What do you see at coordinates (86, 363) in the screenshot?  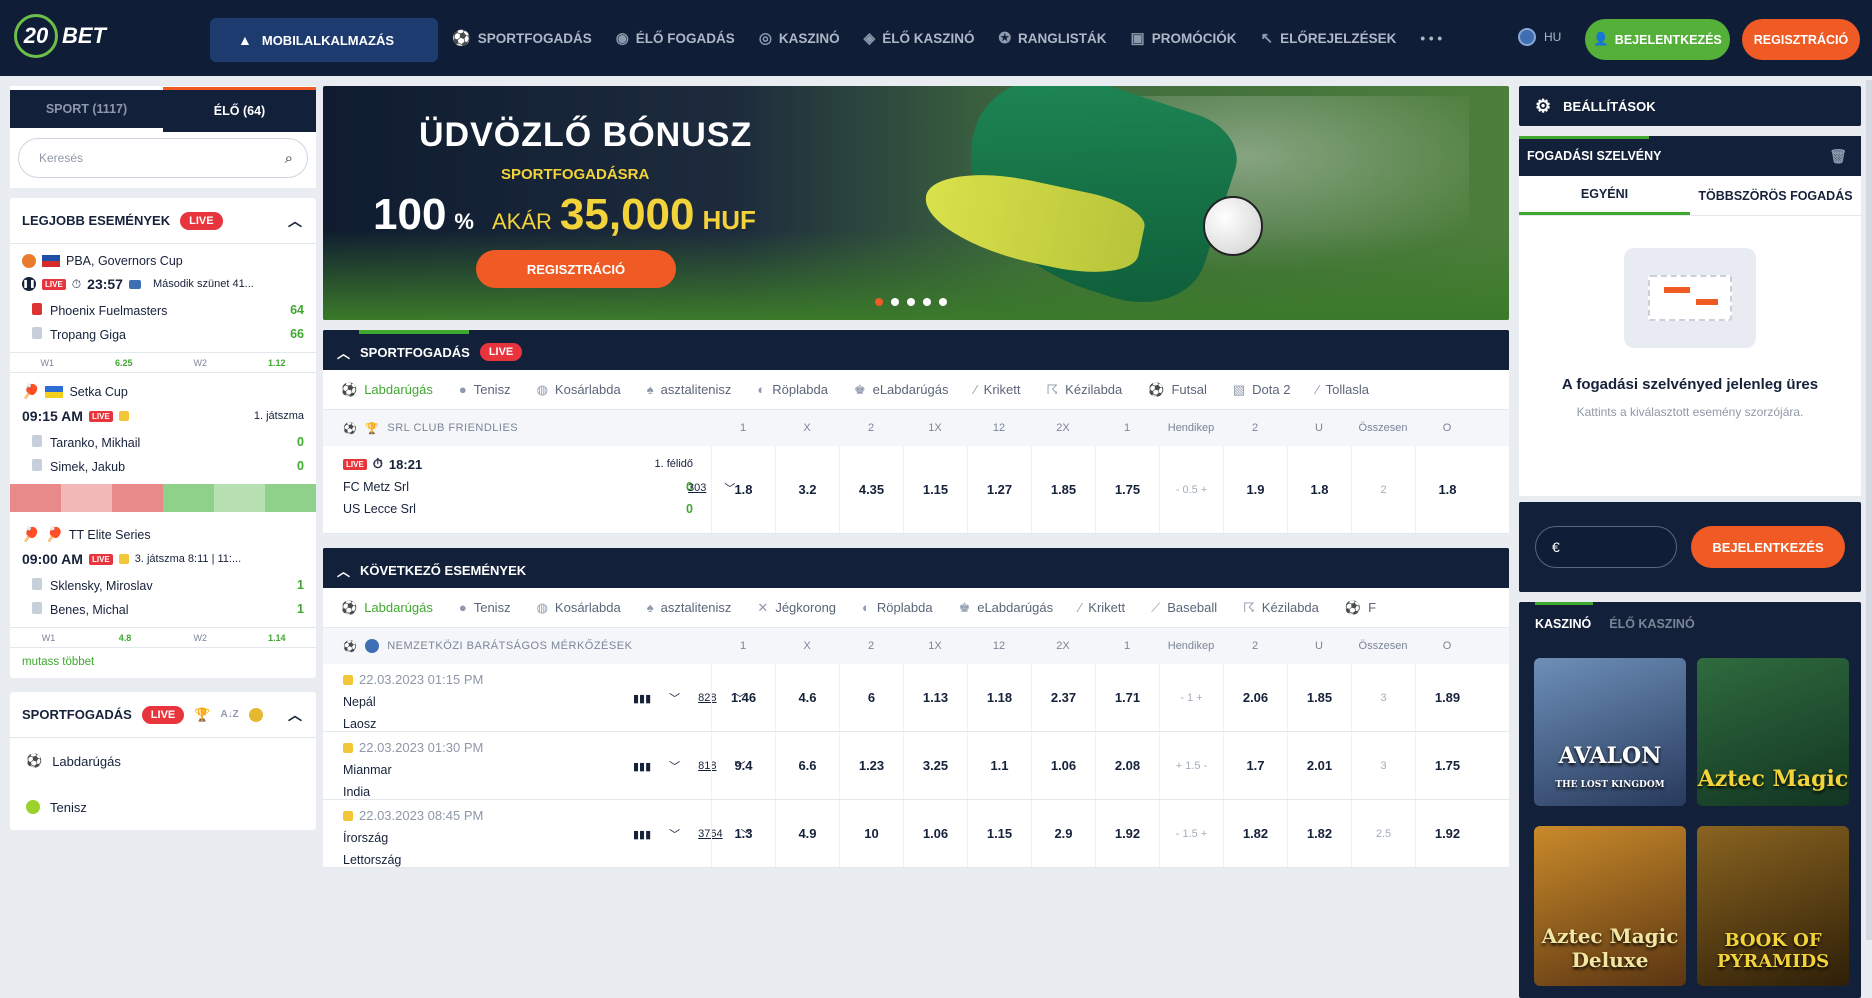 I see `odds-w1: W1 6.25` at bounding box center [86, 363].